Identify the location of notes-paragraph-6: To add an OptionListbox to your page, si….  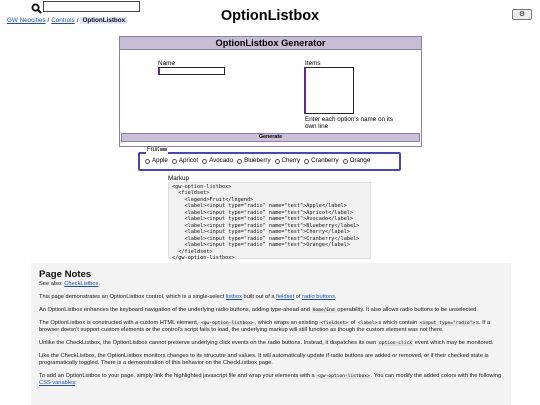
(270, 379).